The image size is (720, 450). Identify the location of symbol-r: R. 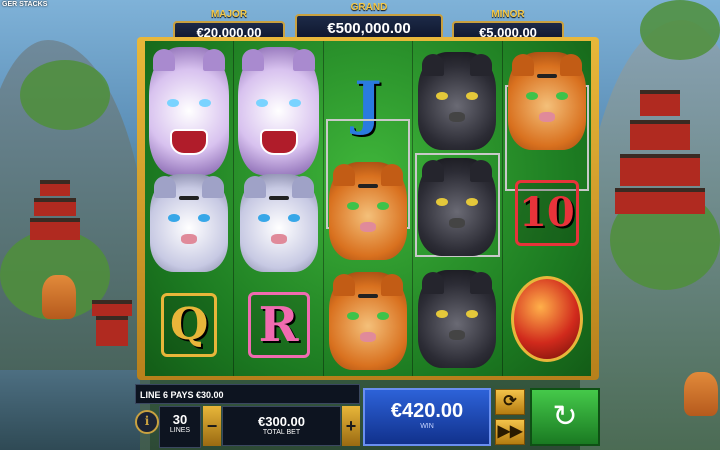
(278, 324).